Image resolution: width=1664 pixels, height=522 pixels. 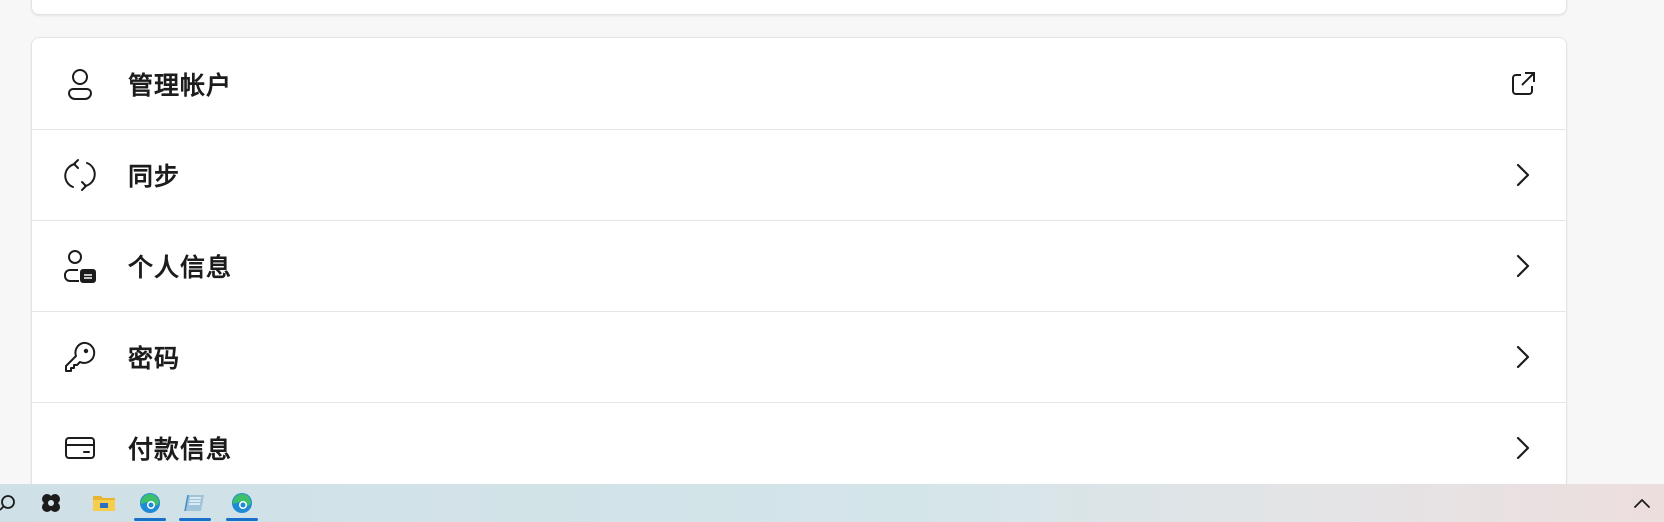 What do you see at coordinates (1642, 503) in the screenshot?
I see `chevron-up-icon` at bounding box center [1642, 503].